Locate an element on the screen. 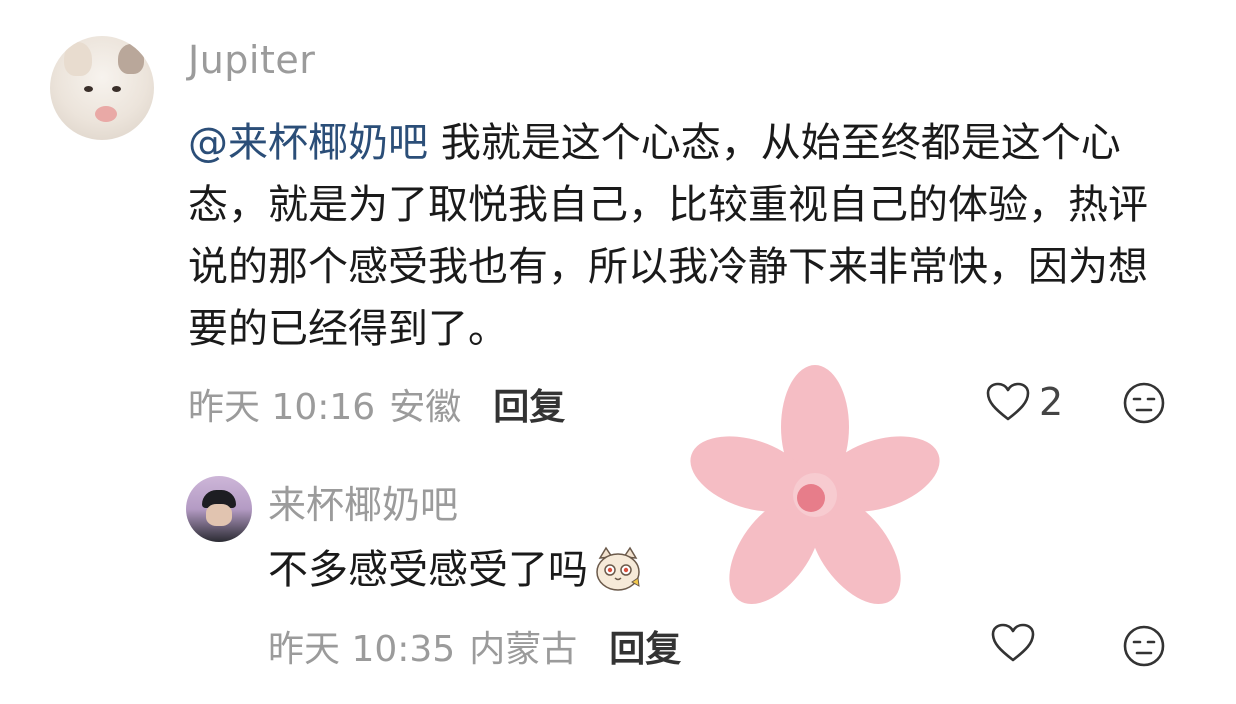 The height and width of the screenshot is (704, 1236). emoji-reaction-button is located at coordinates (1144, 405).